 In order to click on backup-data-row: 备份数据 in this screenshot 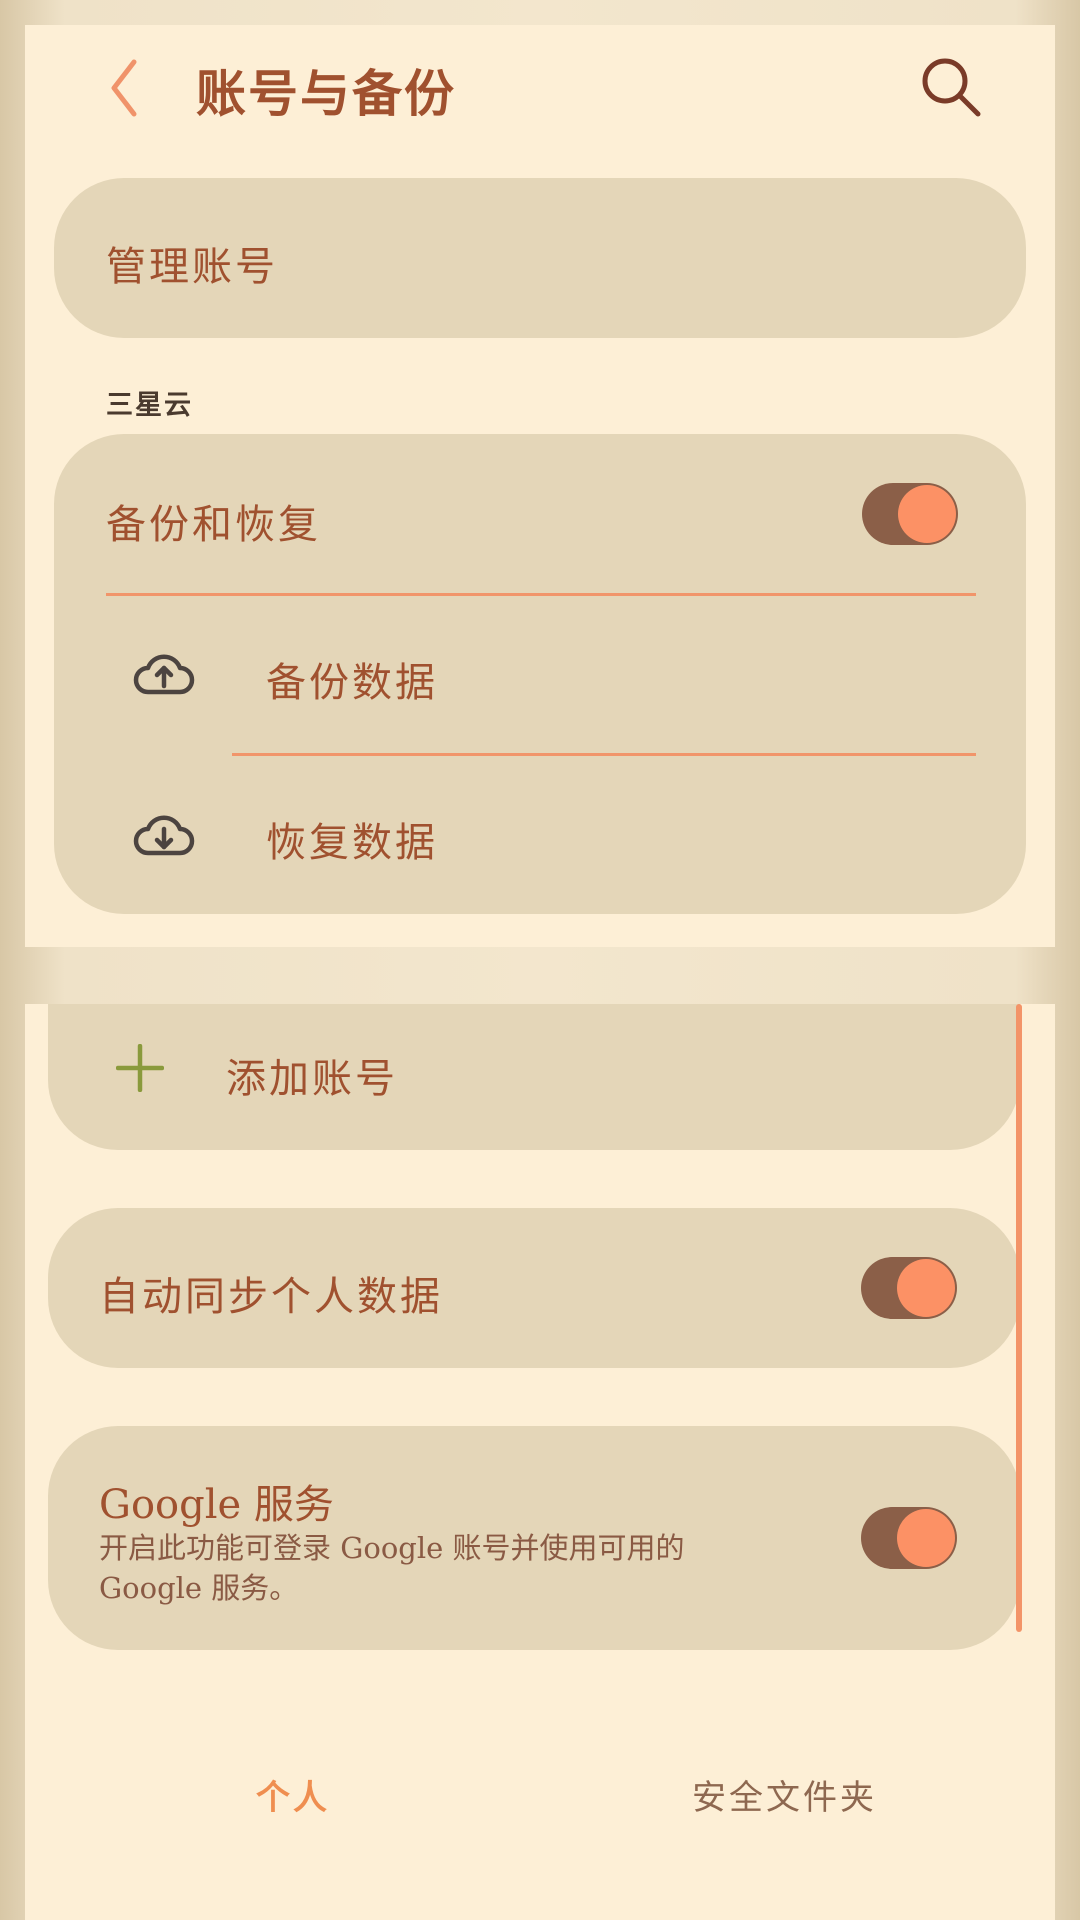, I will do `click(540, 673)`.